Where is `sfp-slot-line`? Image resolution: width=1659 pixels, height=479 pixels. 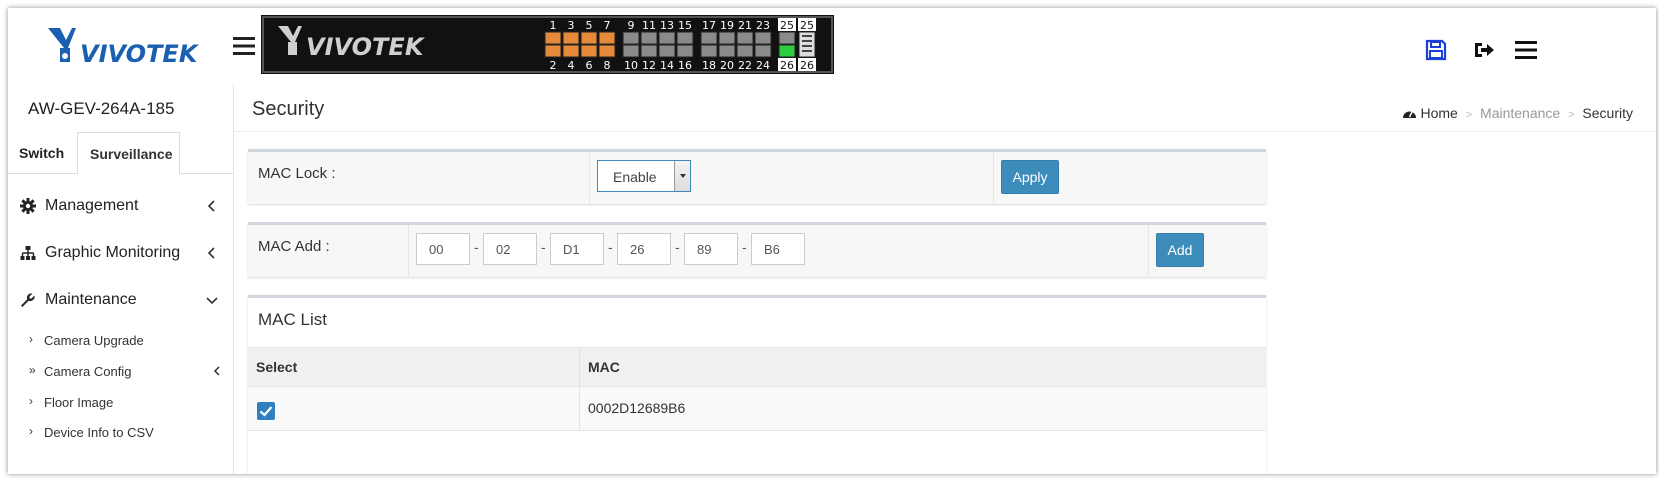 sfp-slot-line is located at coordinates (807, 41).